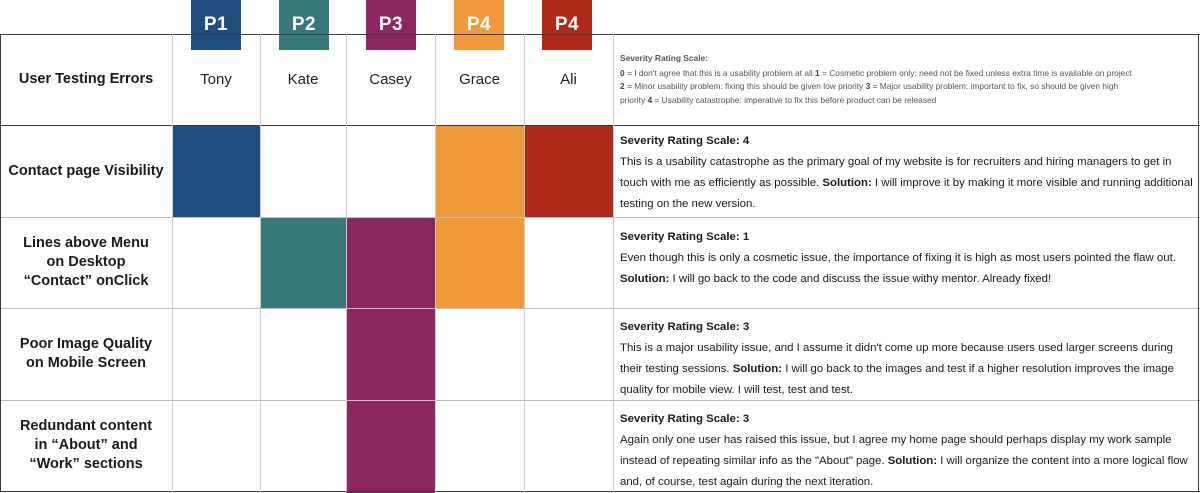  What do you see at coordinates (685, 237) in the screenshot?
I see `issue-severity-title: Severity Rating Scale: 1` at bounding box center [685, 237].